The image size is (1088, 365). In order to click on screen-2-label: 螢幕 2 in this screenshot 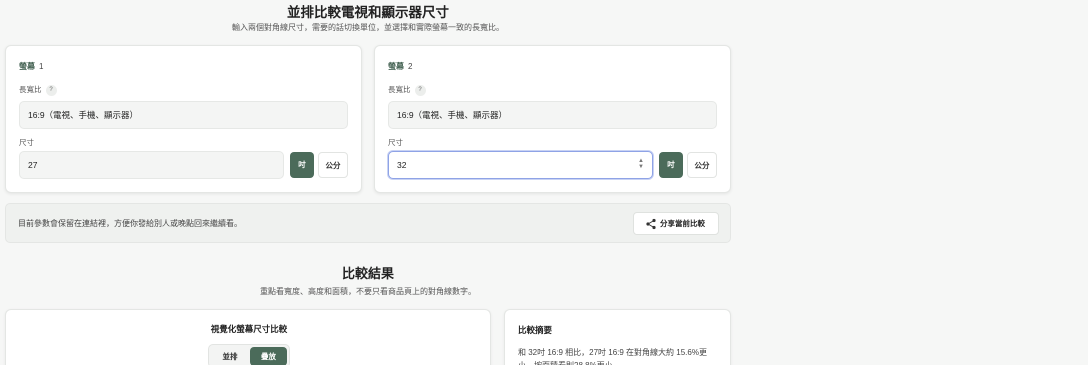, I will do `click(400, 66)`.